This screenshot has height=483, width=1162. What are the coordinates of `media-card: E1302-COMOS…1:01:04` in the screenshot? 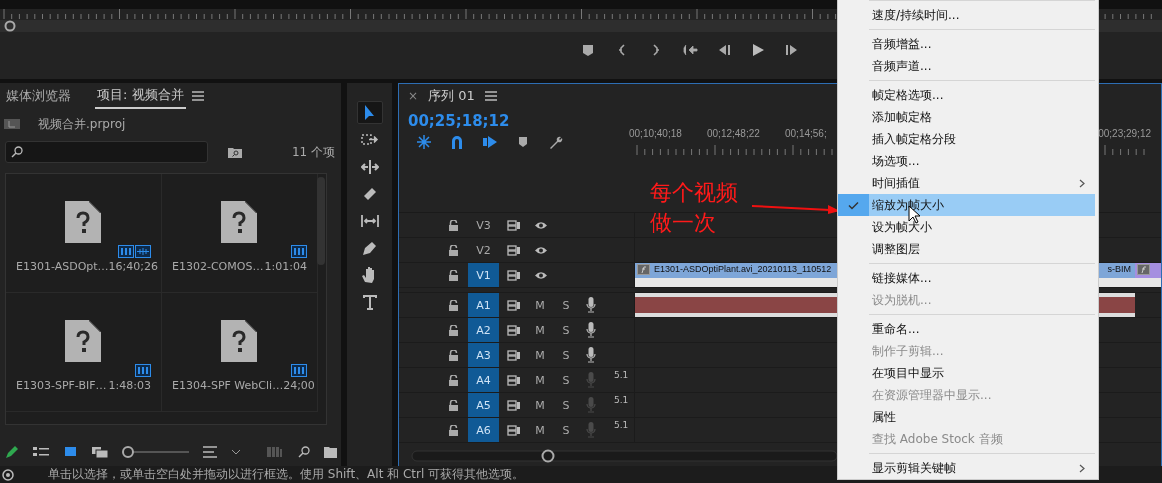 It's located at (240, 233).